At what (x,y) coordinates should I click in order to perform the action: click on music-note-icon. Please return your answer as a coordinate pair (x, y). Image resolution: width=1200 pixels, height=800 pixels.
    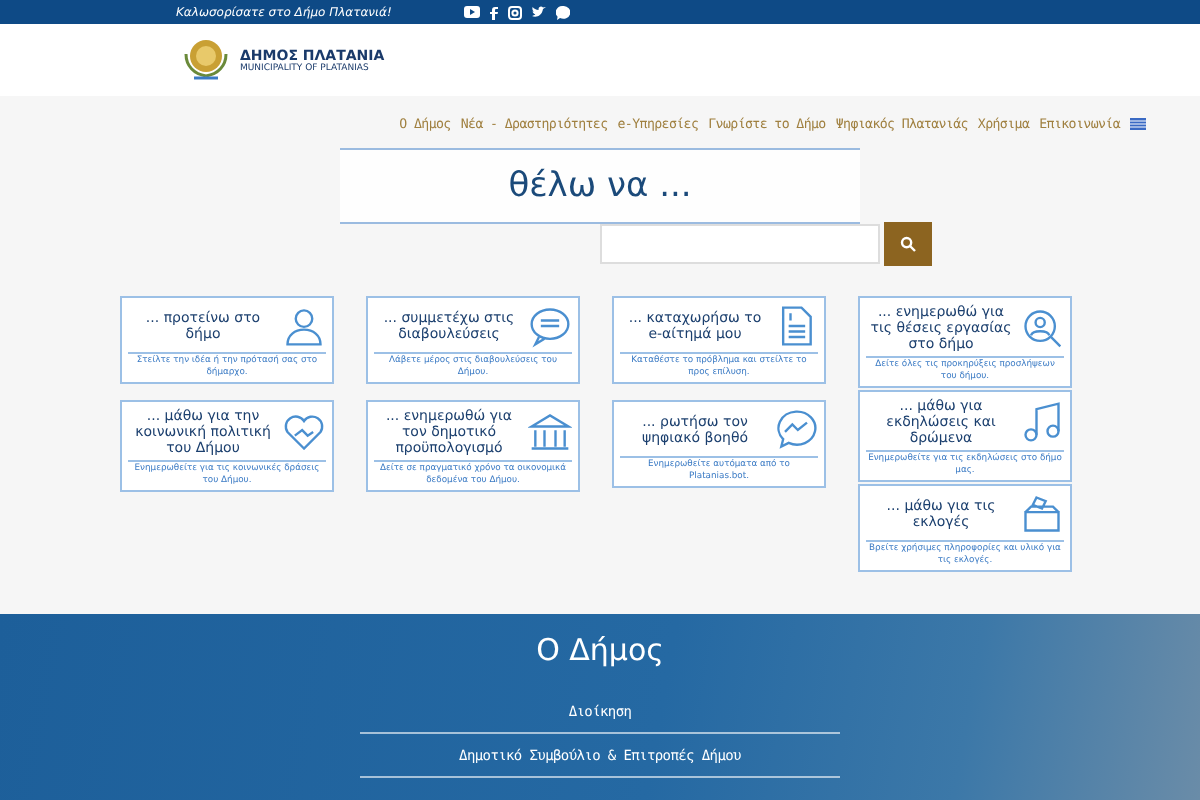
    Looking at the image, I should click on (1042, 422).